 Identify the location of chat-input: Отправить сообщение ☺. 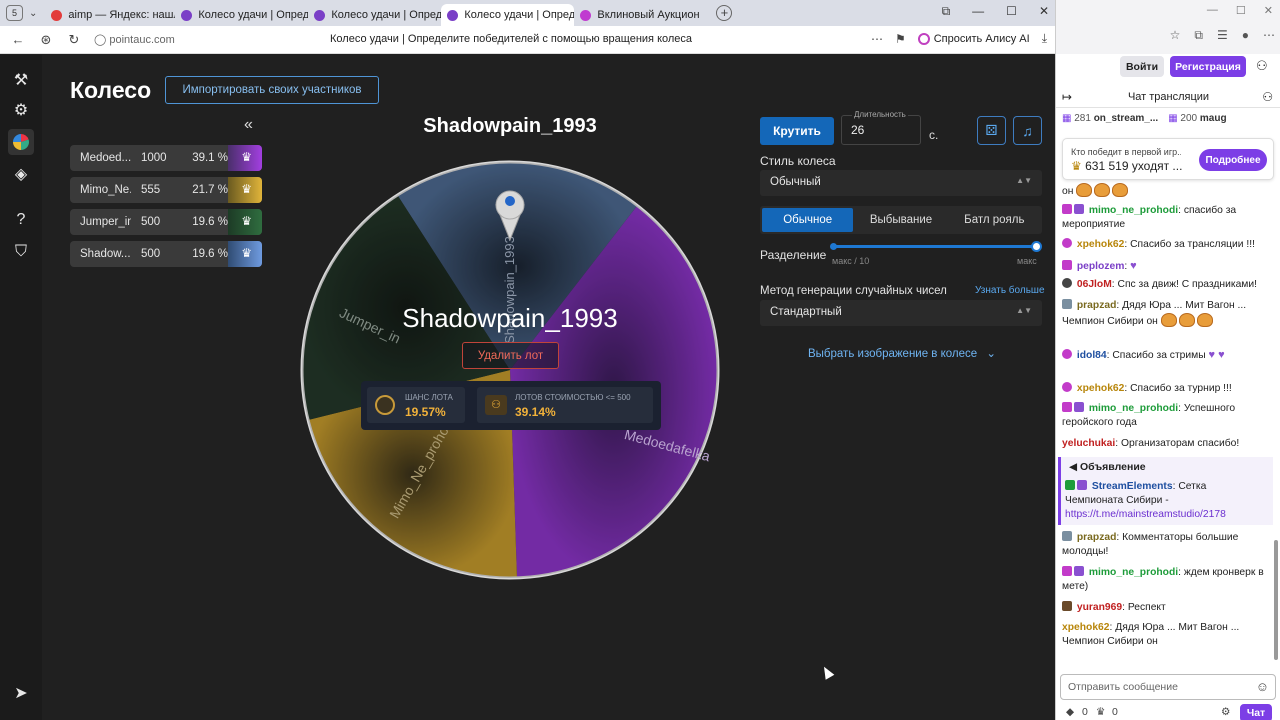
(1168, 687).